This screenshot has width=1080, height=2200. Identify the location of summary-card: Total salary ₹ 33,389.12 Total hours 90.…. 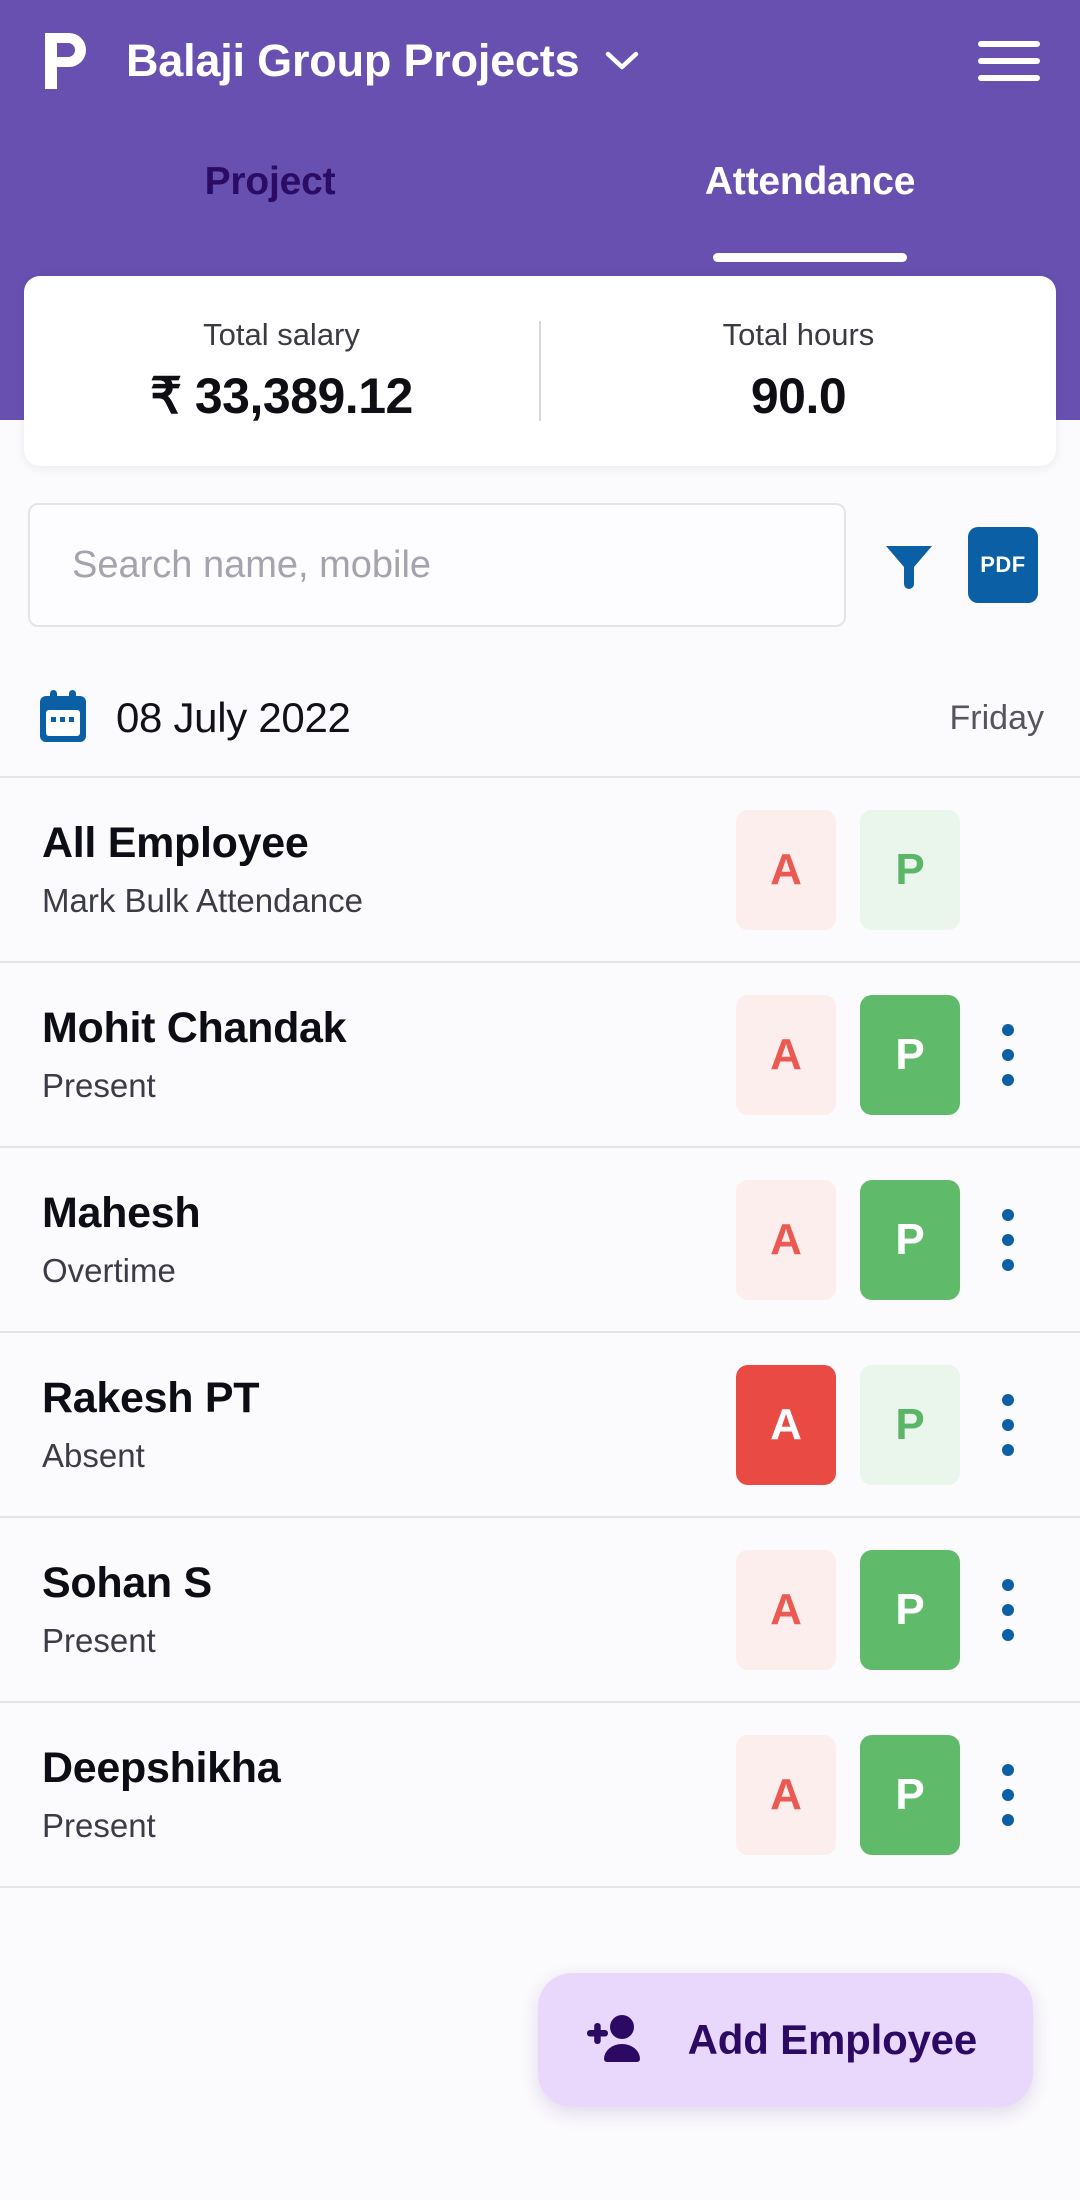
(540, 371).